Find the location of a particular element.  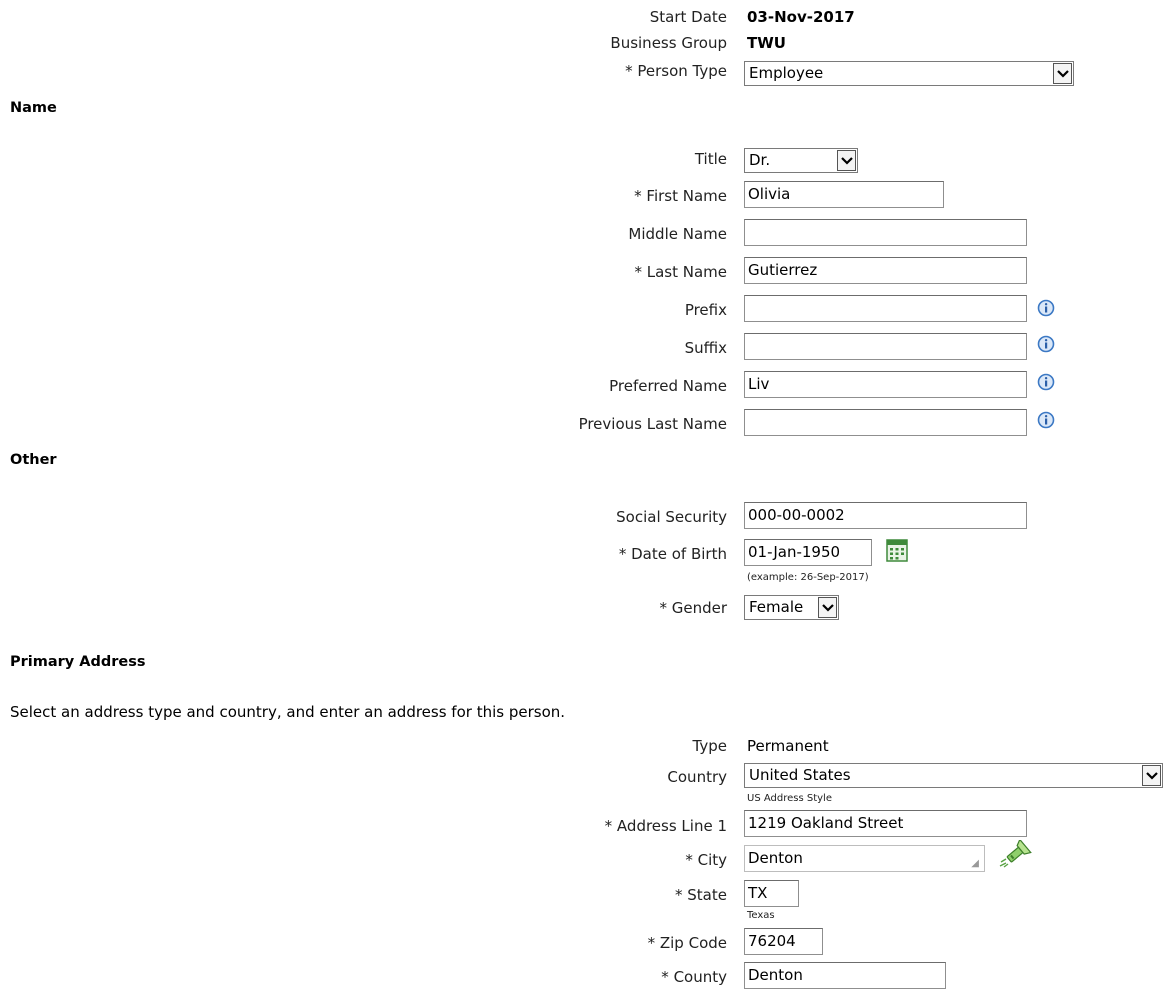

address-type-label: Type is located at coordinates (709, 746).